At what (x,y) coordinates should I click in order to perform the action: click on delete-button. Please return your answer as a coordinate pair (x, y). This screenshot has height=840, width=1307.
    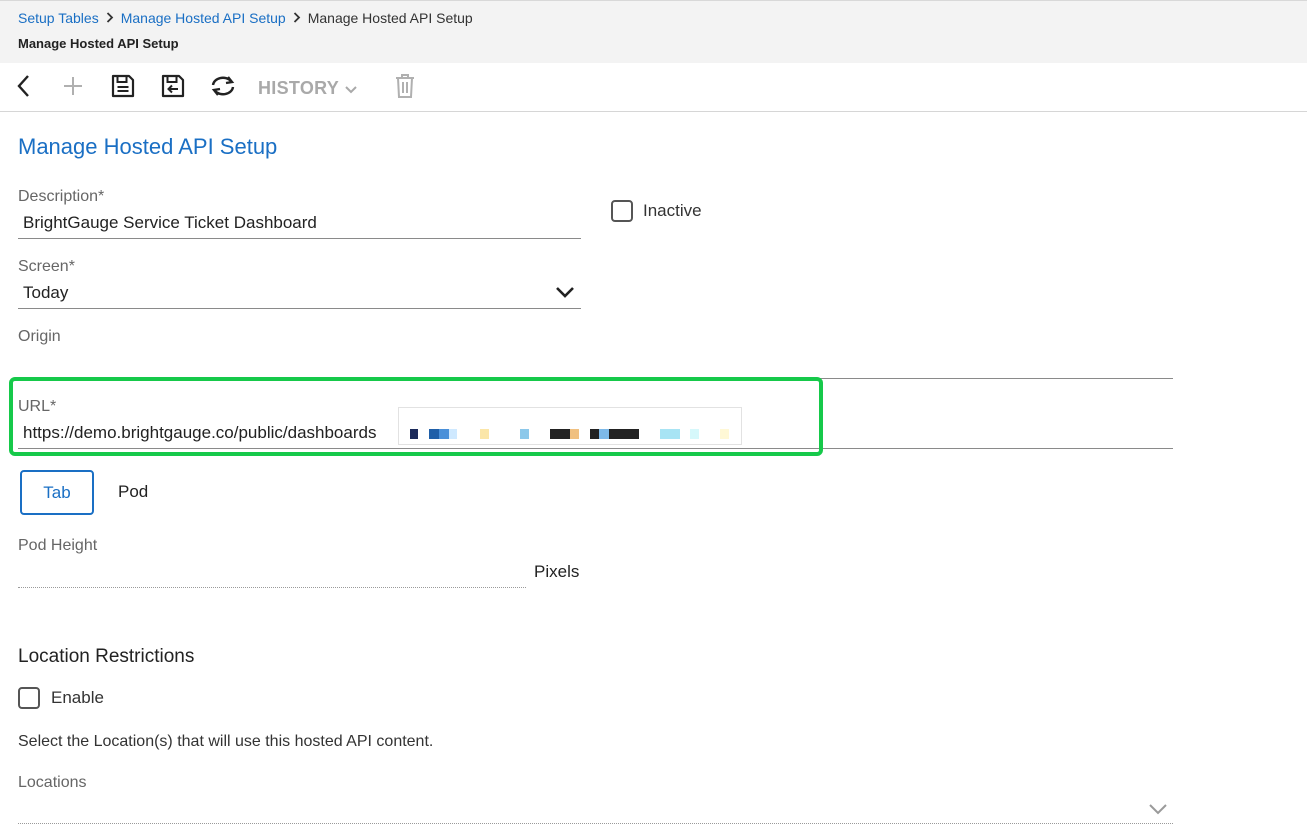
    Looking at the image, I should click on (405, 88).